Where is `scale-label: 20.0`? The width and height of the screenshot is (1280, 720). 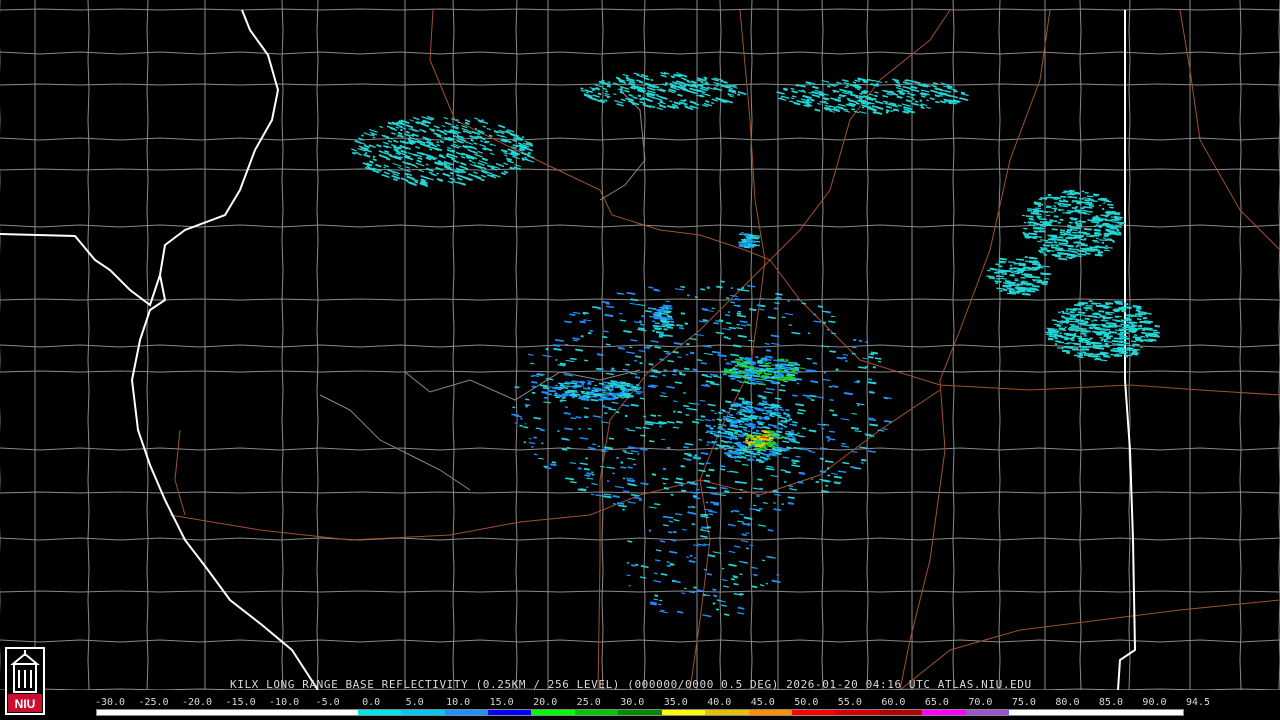 scale-label: 20.0 is located at coordinates (545, 702).